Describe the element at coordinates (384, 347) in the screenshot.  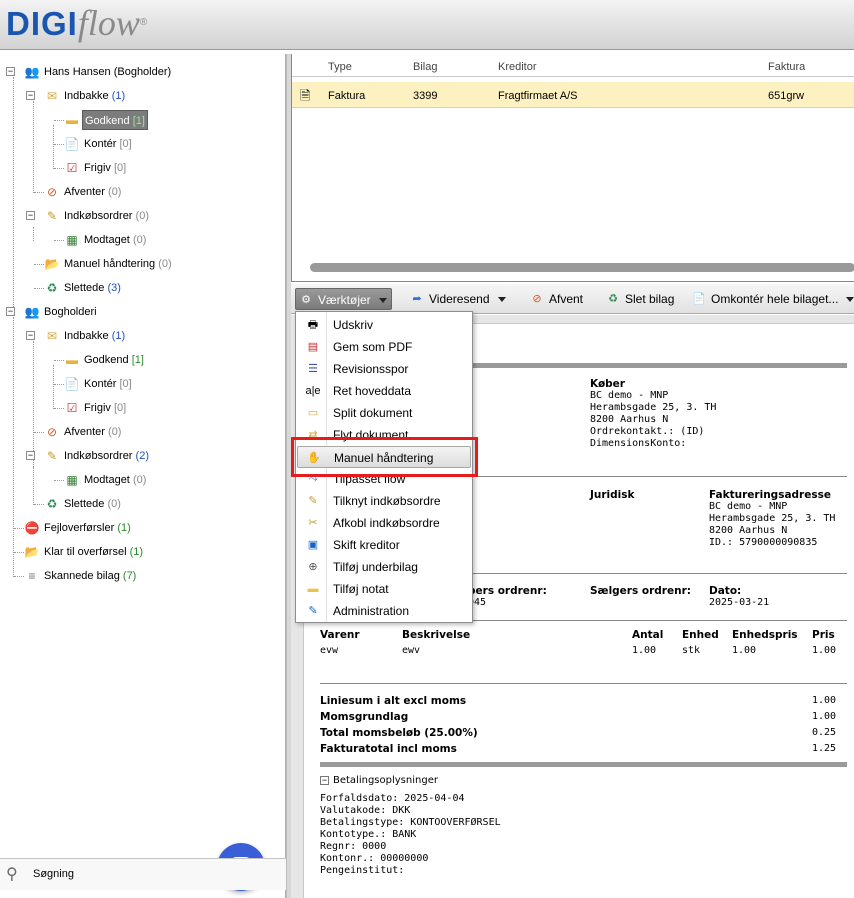
I see `menu-item-gem-som-pdf: ▤ Gem som PDF` at that location.